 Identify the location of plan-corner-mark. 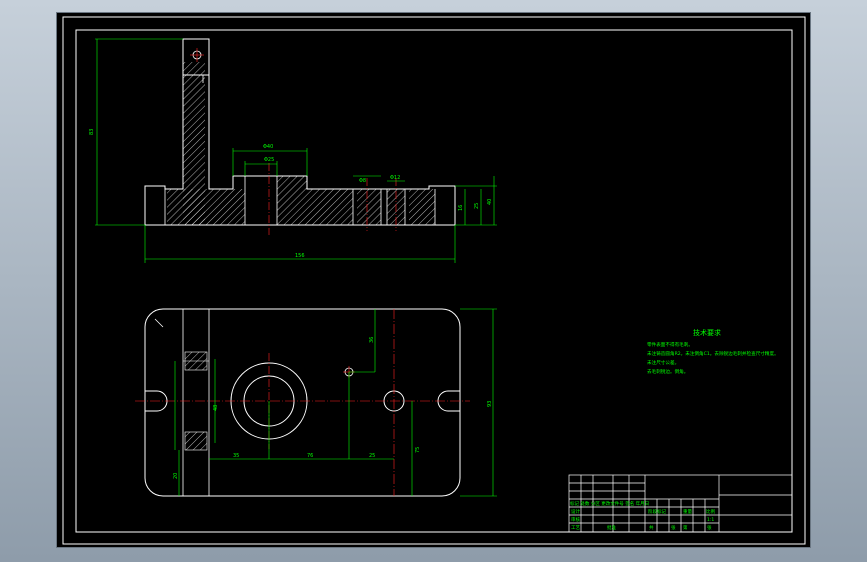
(159, 323).